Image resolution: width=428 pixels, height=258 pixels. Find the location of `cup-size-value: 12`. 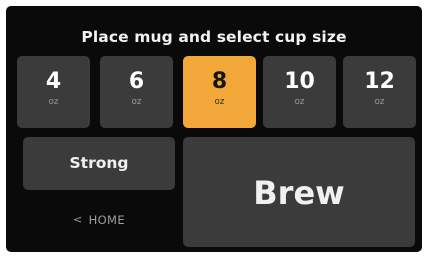

cup-size-value: 12 is located at coordinates (379, 81).